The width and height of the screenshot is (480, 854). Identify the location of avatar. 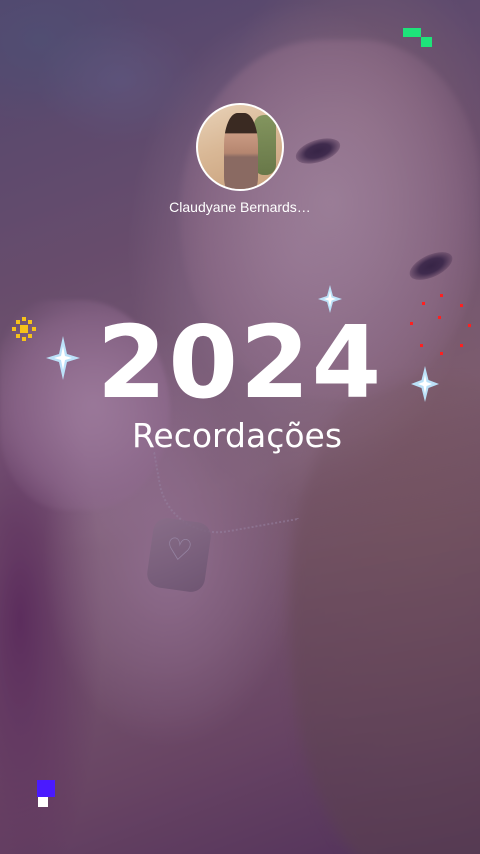
(240, 147).